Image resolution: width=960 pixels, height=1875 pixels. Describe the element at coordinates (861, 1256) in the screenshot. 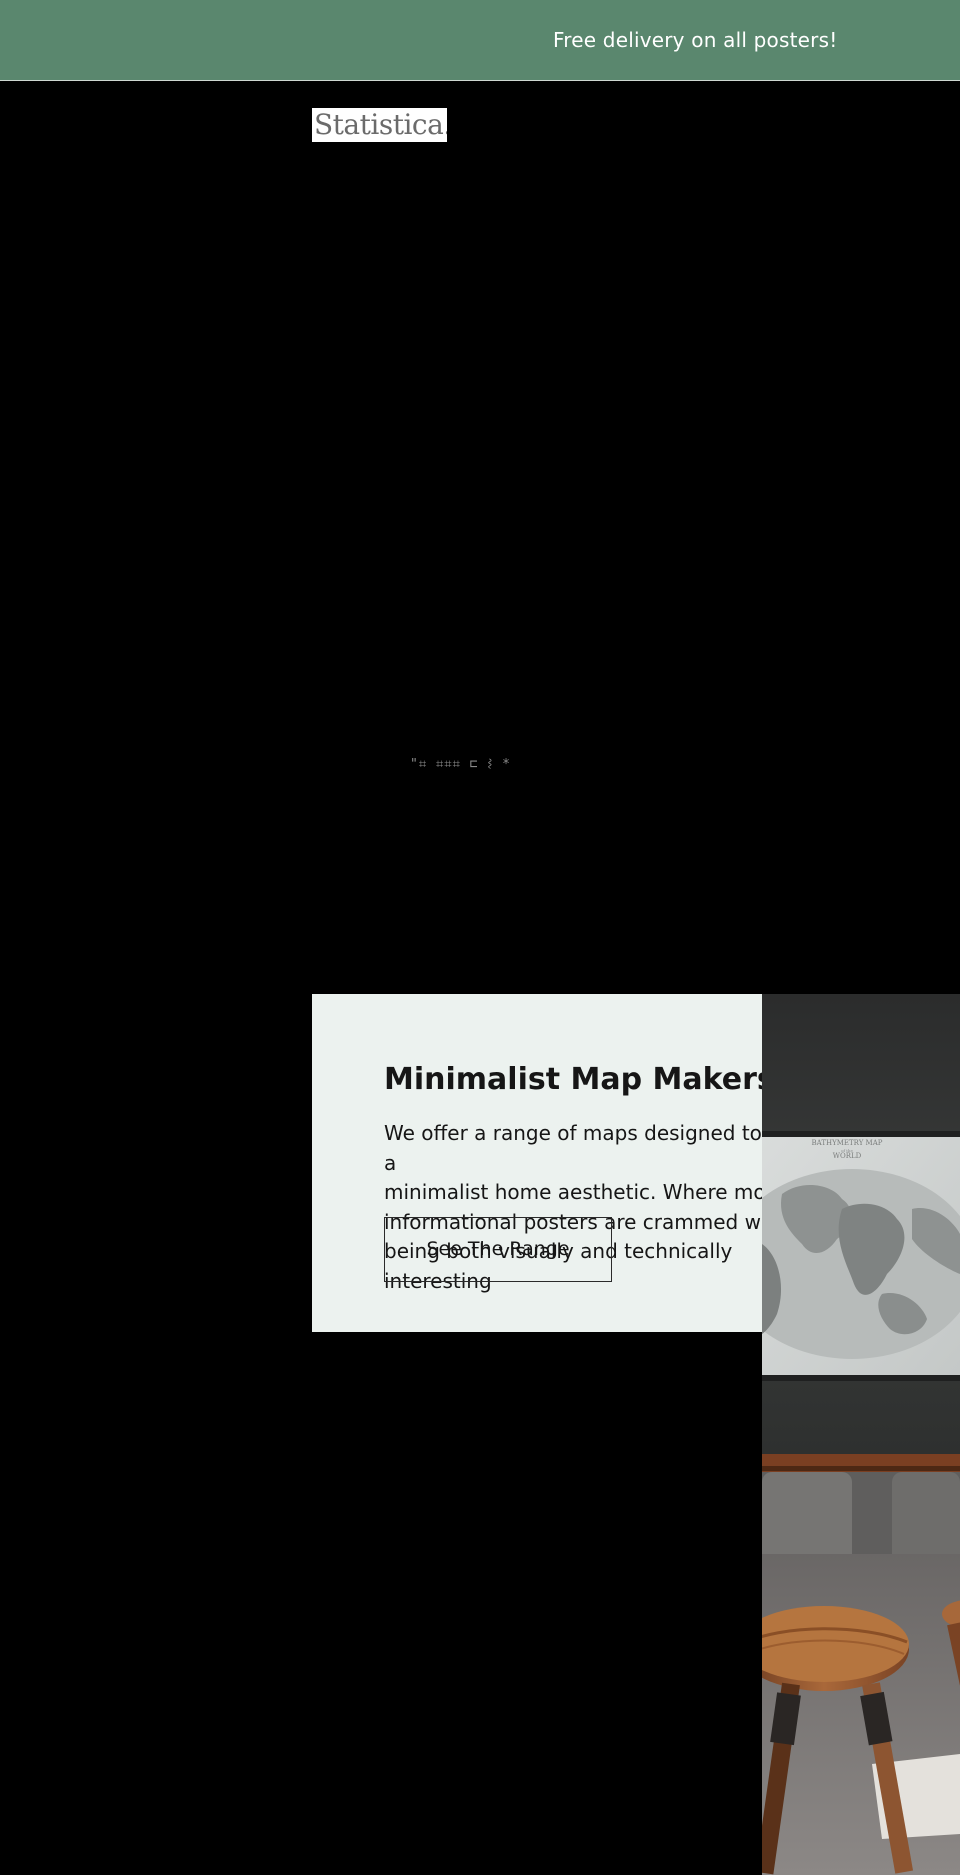

I see `map-poster: BATHYMETRY MAP of the WORLD` at that location.